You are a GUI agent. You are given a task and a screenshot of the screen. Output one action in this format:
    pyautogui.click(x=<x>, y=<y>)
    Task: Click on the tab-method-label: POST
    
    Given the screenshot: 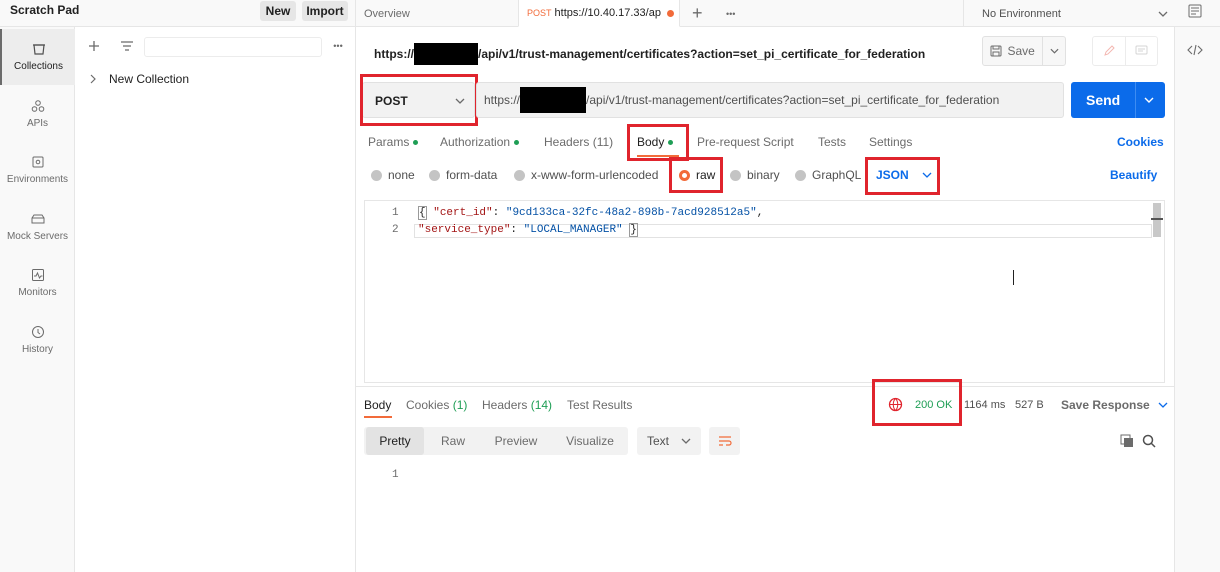 What is the action you would take?
    pyautogui.click(x=539, y=13)
    